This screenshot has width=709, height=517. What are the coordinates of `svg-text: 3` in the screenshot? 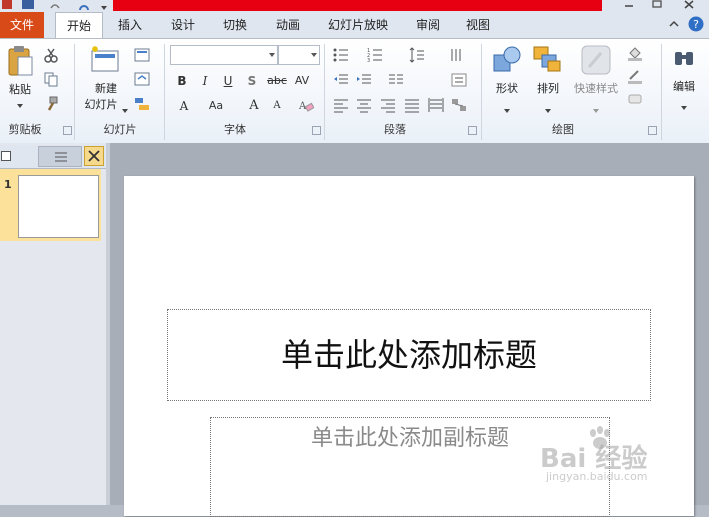 It's located at (368, 60).